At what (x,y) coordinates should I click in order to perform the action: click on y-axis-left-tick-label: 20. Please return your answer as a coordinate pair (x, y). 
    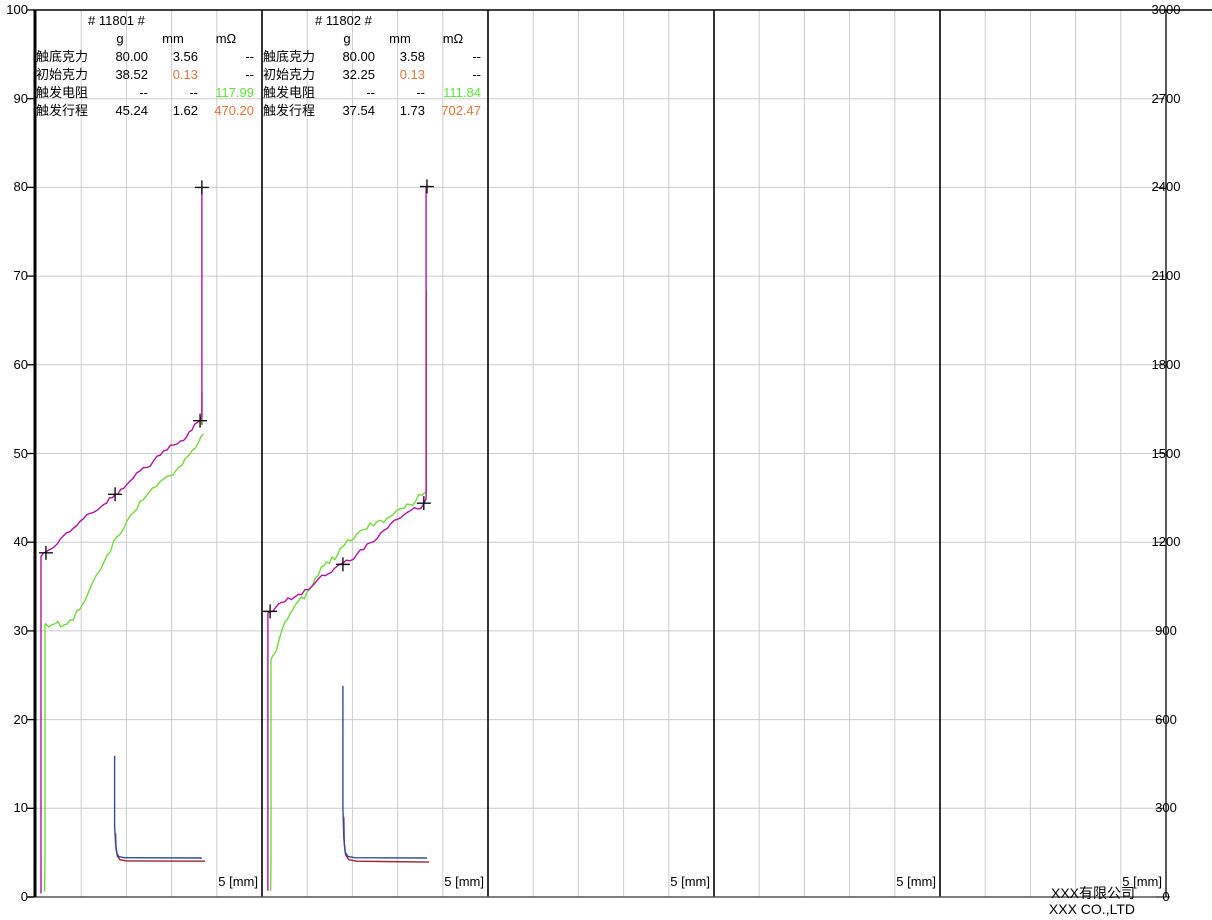
    Looking at the image, I should click on (20, 719).